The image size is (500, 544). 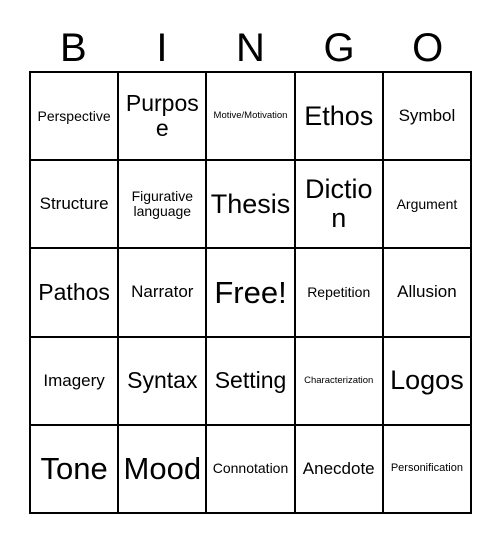 I want to click on bingo-cell-label: Logos, so click(x=427, y=380).